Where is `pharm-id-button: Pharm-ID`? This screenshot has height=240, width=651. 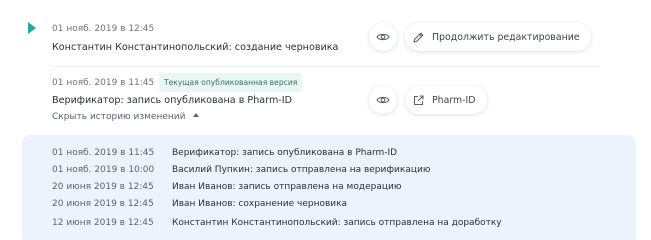
pharm-id-button: Pharm-ID is located at coordinates (446, 100).